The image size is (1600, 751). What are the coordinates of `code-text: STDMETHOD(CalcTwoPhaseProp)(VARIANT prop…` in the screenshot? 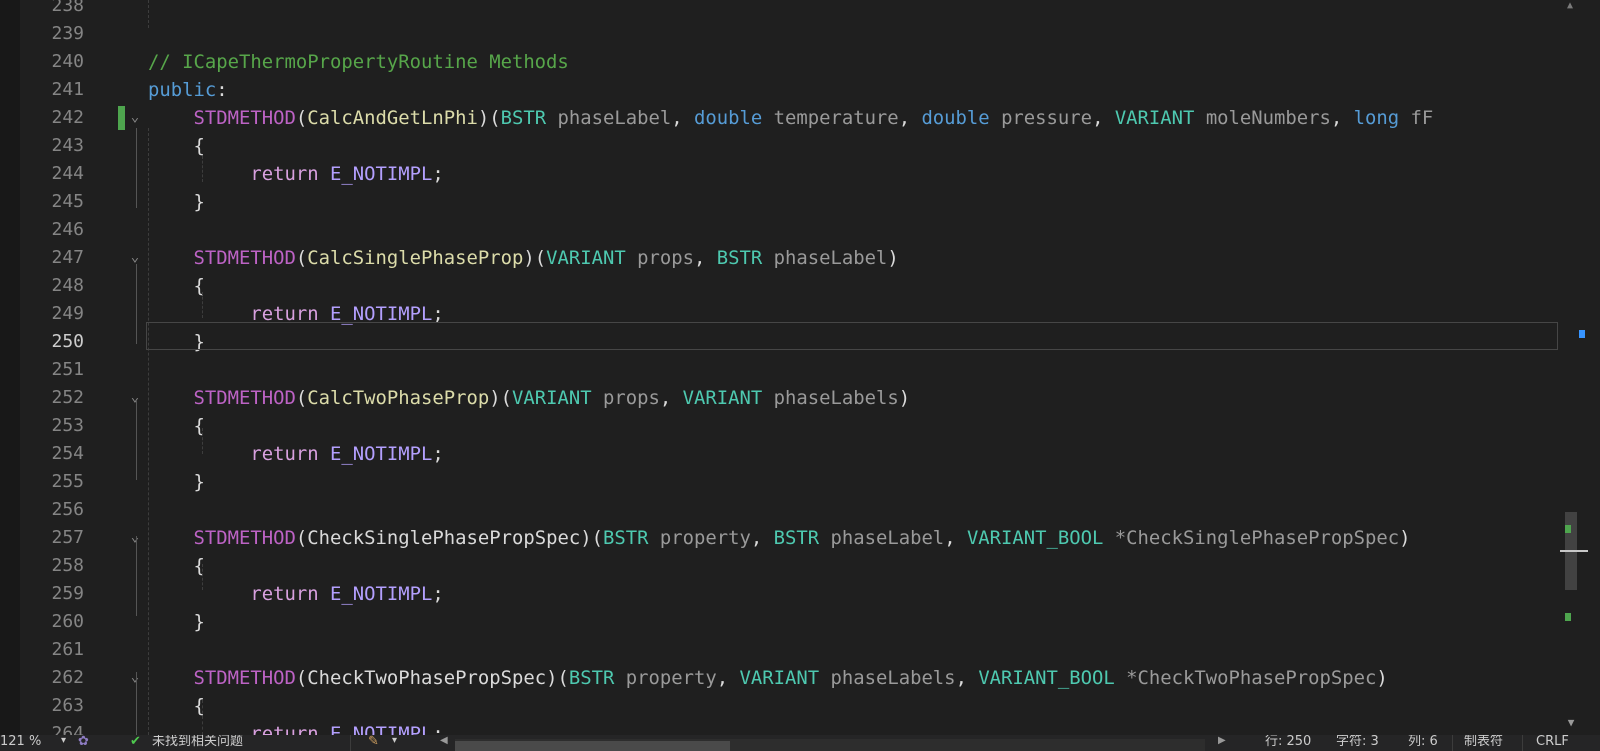 It's located at (529, 398).